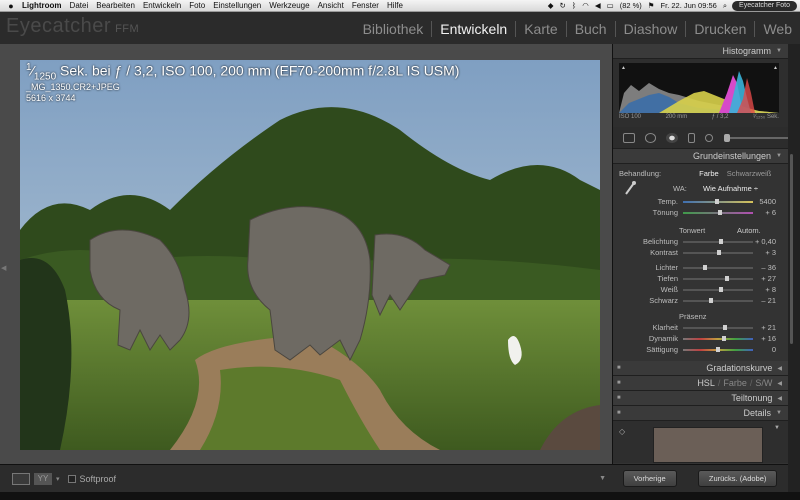  I want to click on slider-saettigung: Sättigung 0, so click(700, 349).